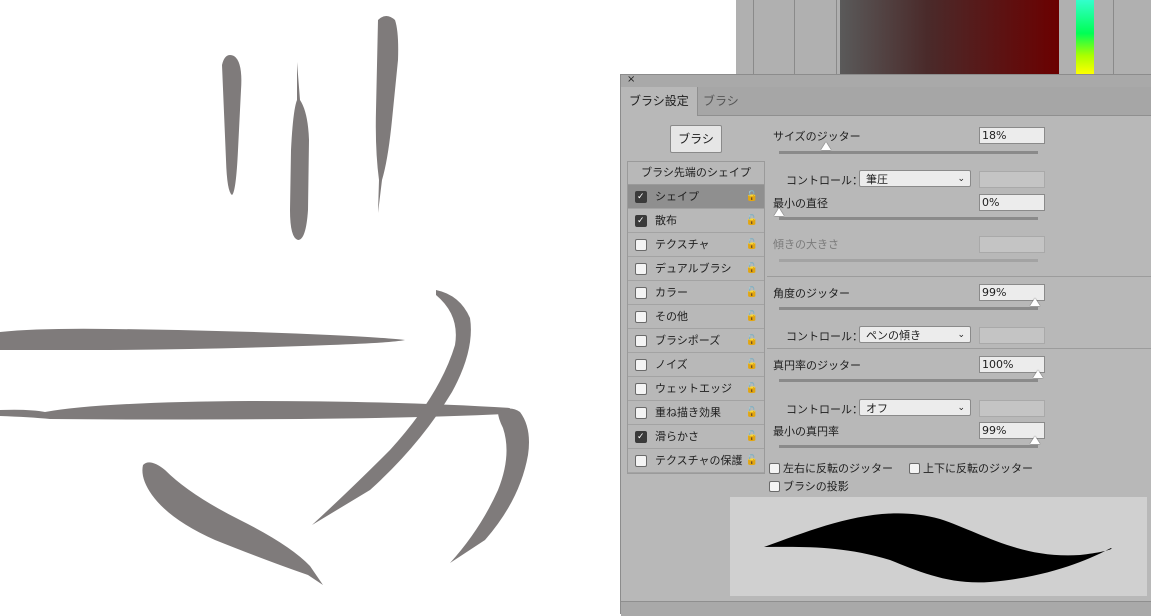 The width and height of the screenshot is (1151, 616). I want to click on brush-option-label: その他, so click(671, 316).